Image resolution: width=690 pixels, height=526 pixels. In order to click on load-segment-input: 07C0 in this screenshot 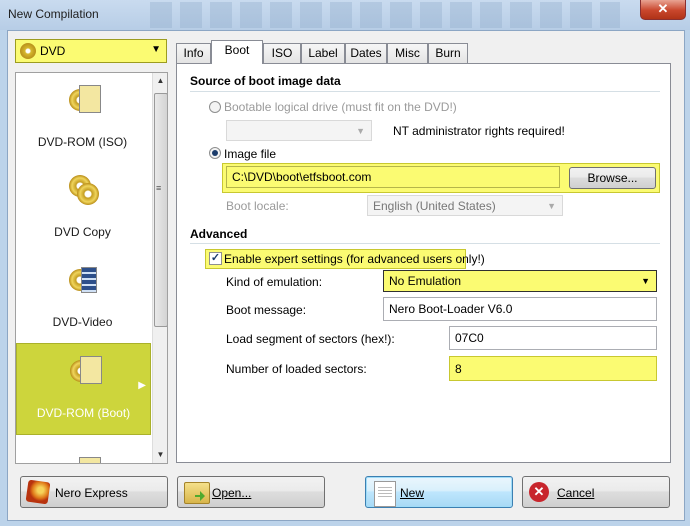, I will do `click(553, 338)`.